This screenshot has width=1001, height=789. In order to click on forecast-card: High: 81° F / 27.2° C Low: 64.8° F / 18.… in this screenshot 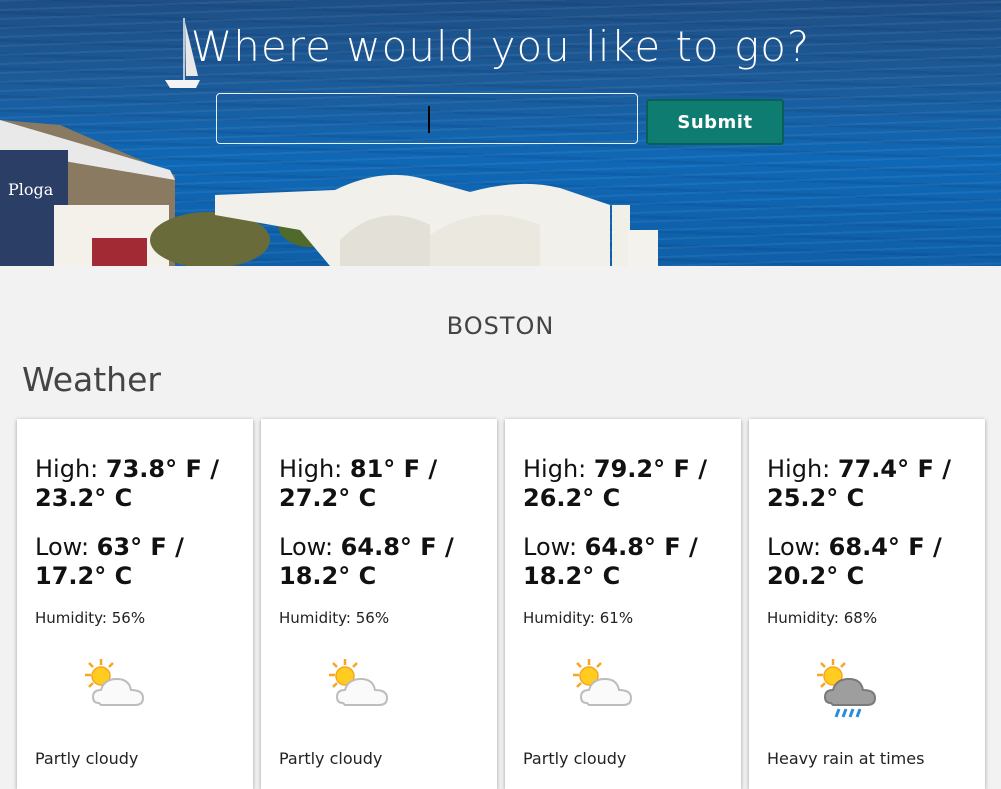, I will do `click(379, 604)`.